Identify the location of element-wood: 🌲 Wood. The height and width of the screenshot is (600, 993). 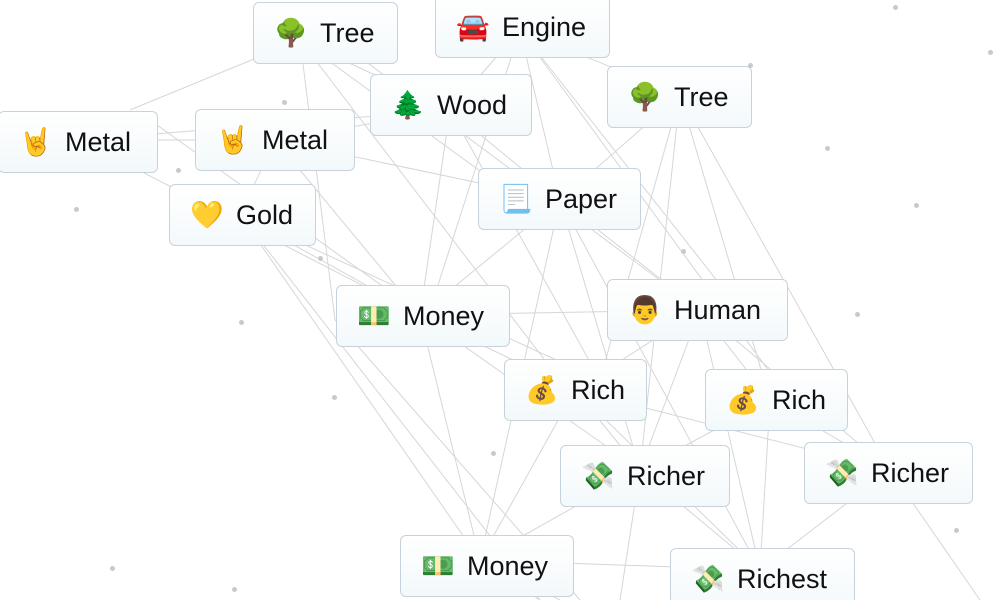
(451, 105).